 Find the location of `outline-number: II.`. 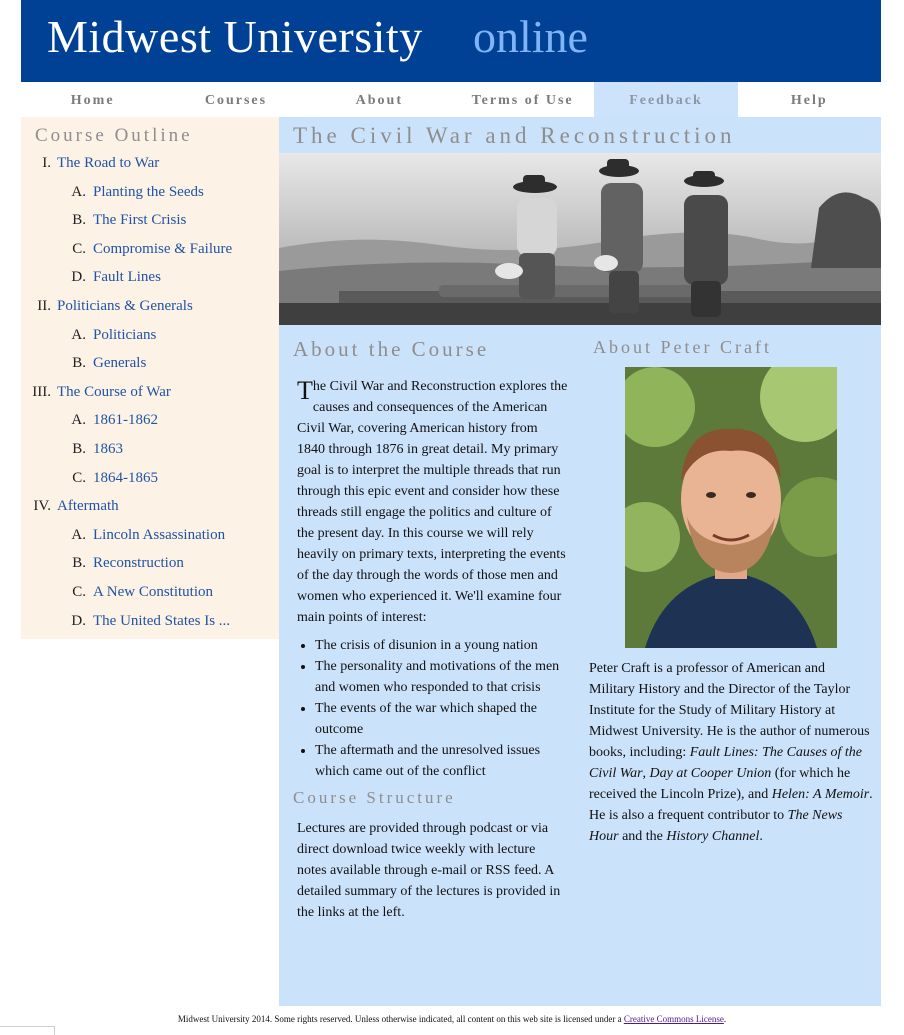

outline-number: II. is located at coordinates (44, 305).